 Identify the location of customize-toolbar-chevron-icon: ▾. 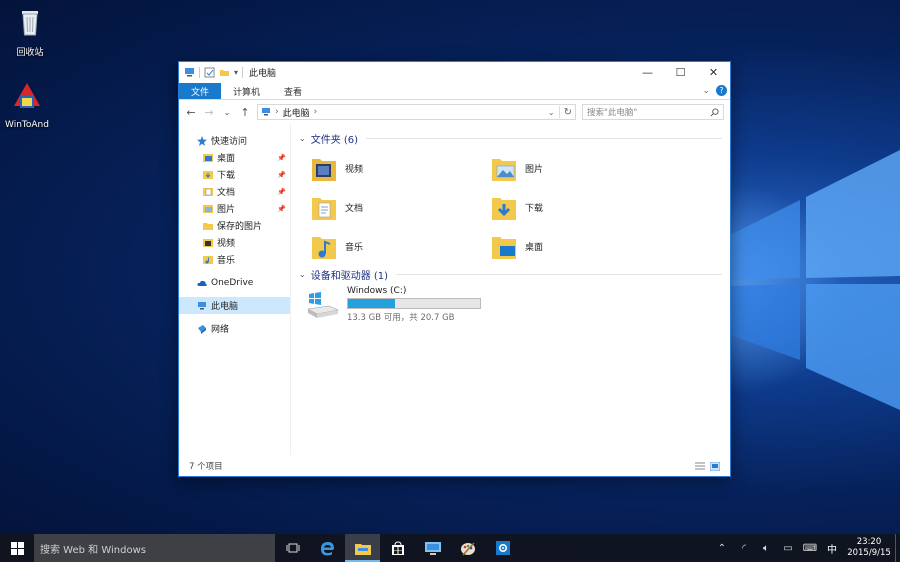
(236, 72).